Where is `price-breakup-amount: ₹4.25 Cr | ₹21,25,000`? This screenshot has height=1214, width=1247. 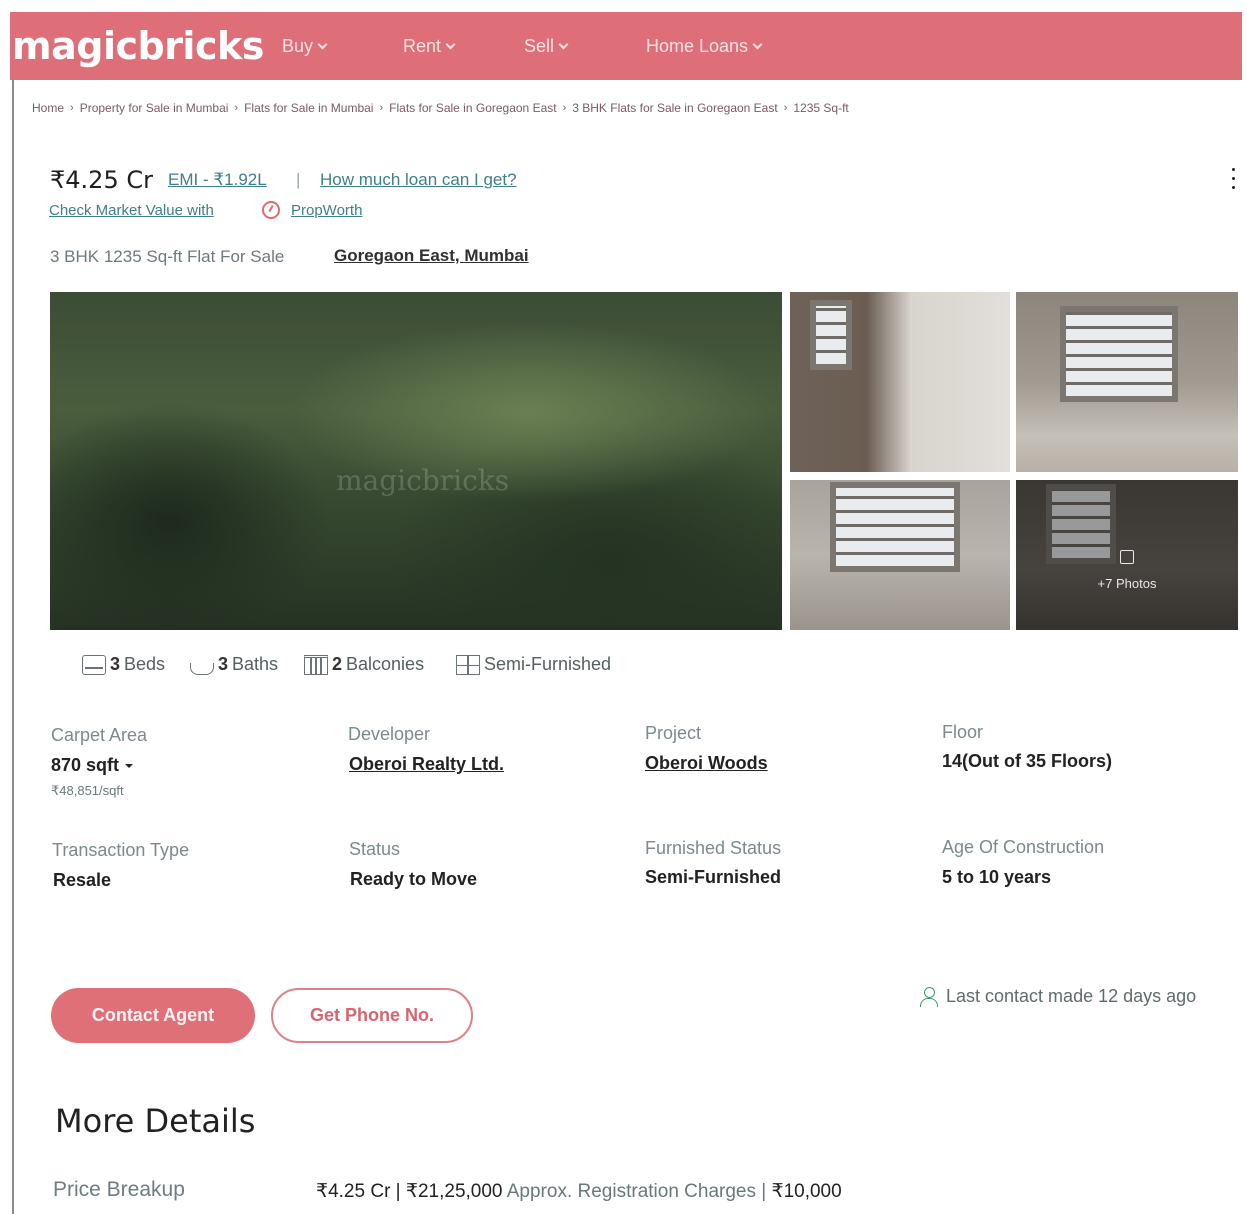
price-breakup-amount: ₹4.25 Cr | ₹21,25,000 is located at coordinates (409, 1191).